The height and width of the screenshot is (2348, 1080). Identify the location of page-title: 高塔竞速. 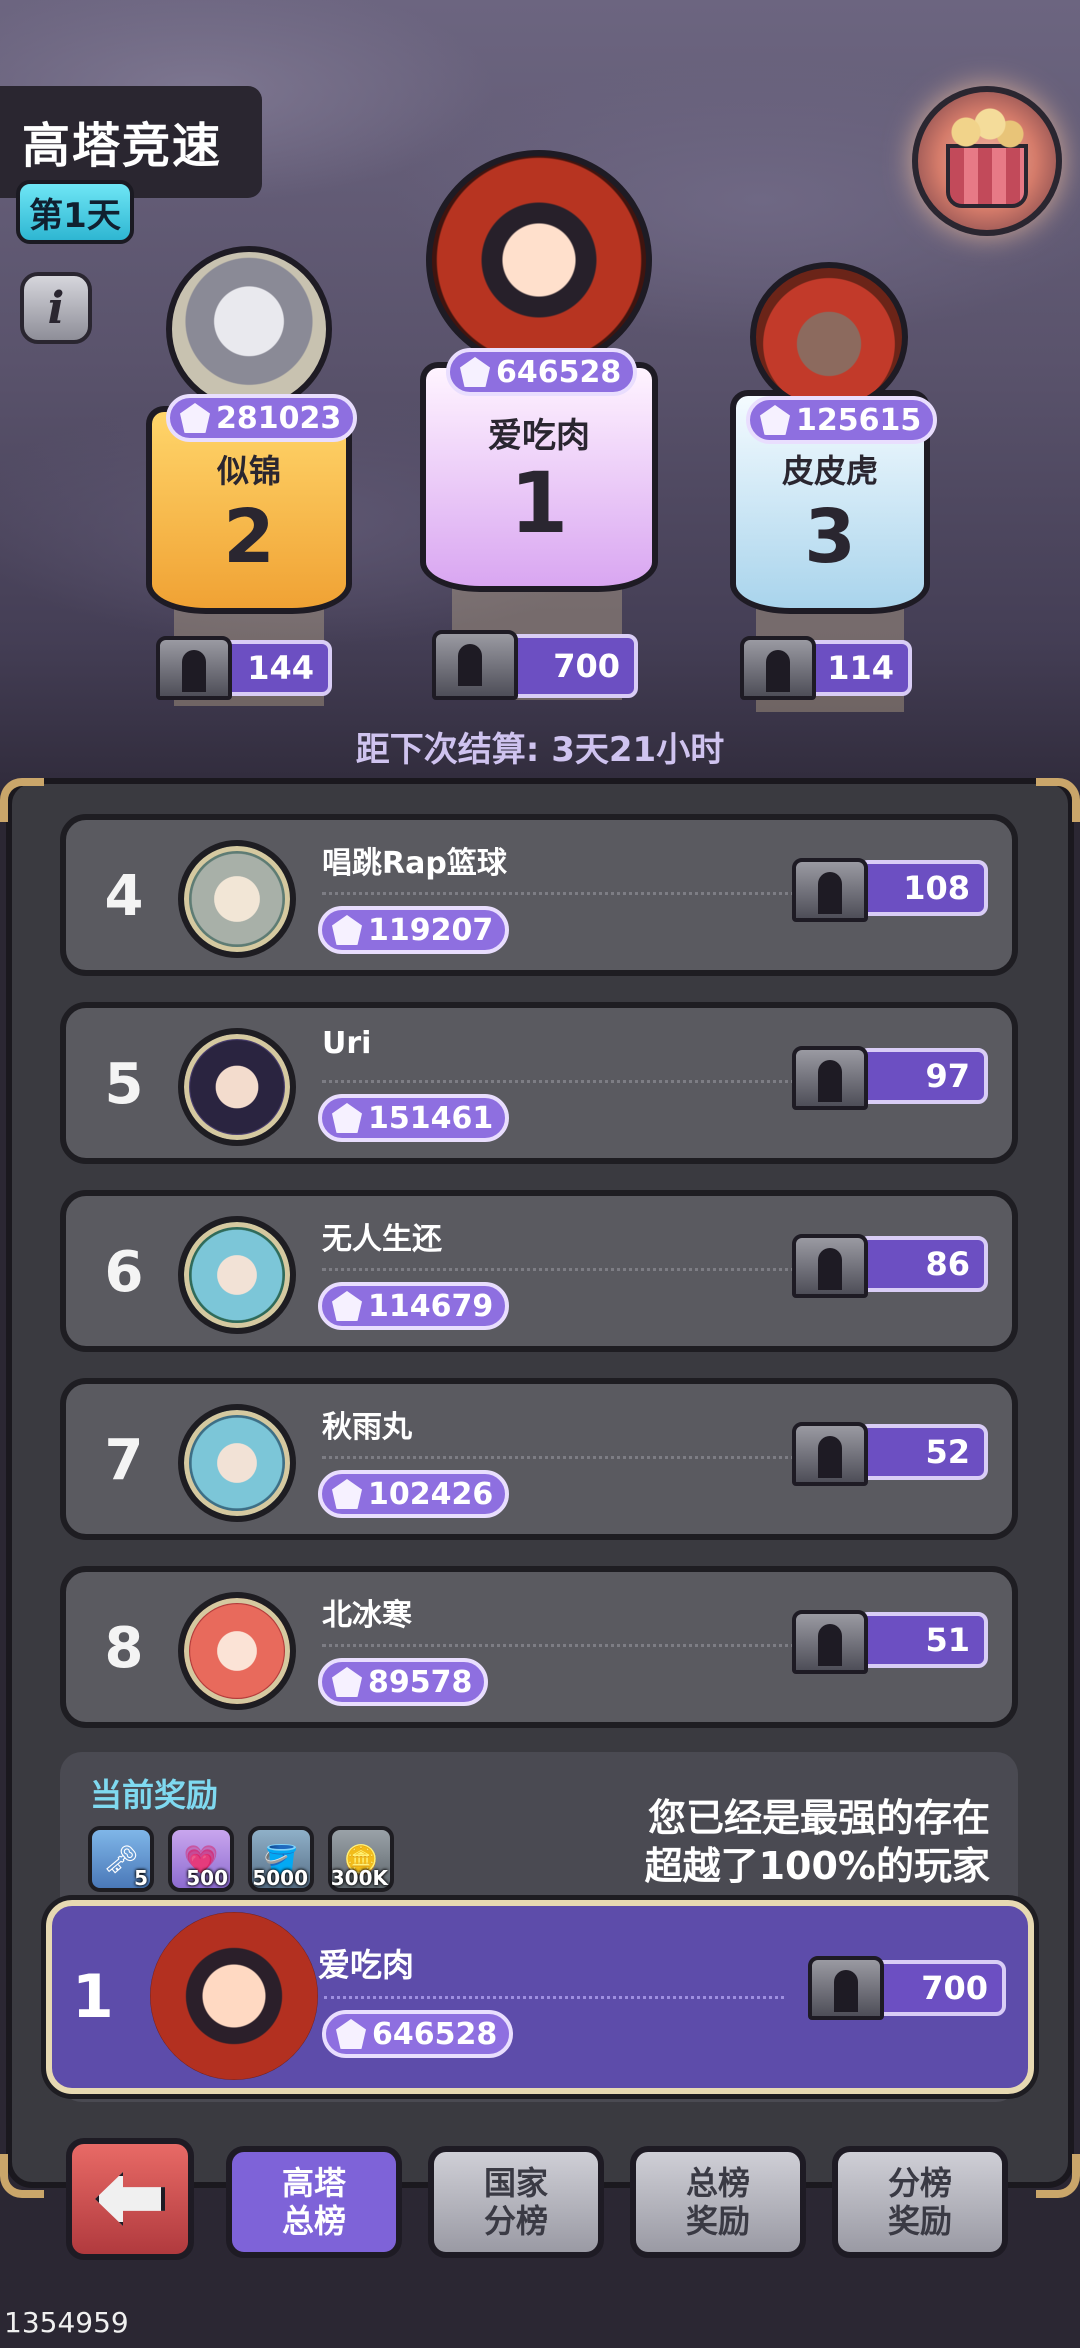
(122, 146).